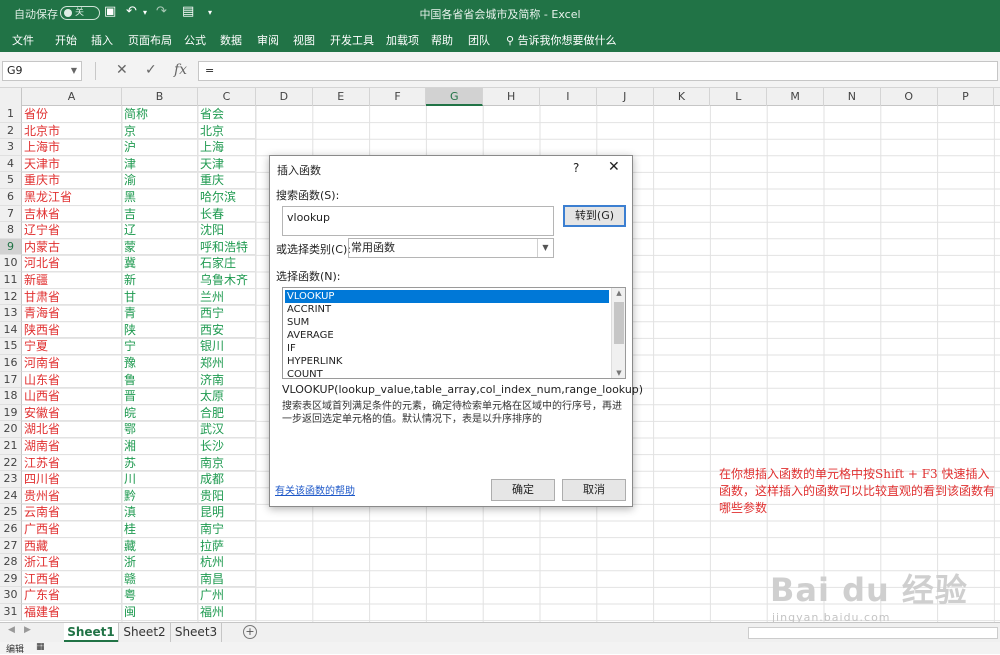 This screenshot has width=1000, height=655. What do you see at coordinates (91, 632) in the screenshot?
I see `sheet-tab-sheet1: Sheet1` at bounding box center [91, 632].